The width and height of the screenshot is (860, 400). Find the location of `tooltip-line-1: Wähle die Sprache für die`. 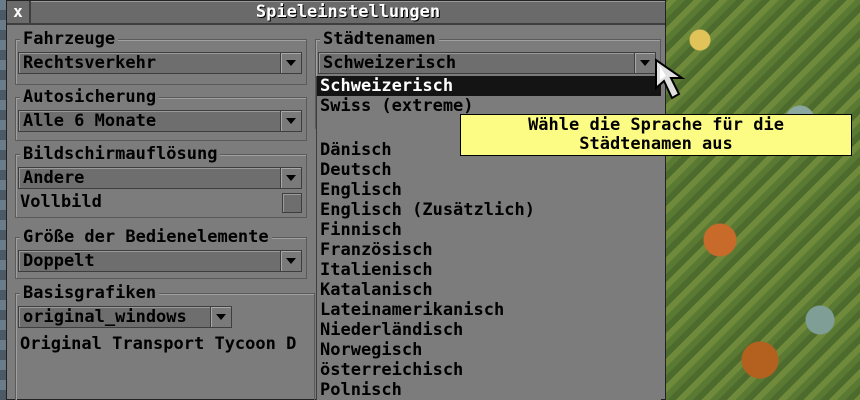

tooltip-line-1: Wähle die Sprache für die is located at coordinates (656, 125).